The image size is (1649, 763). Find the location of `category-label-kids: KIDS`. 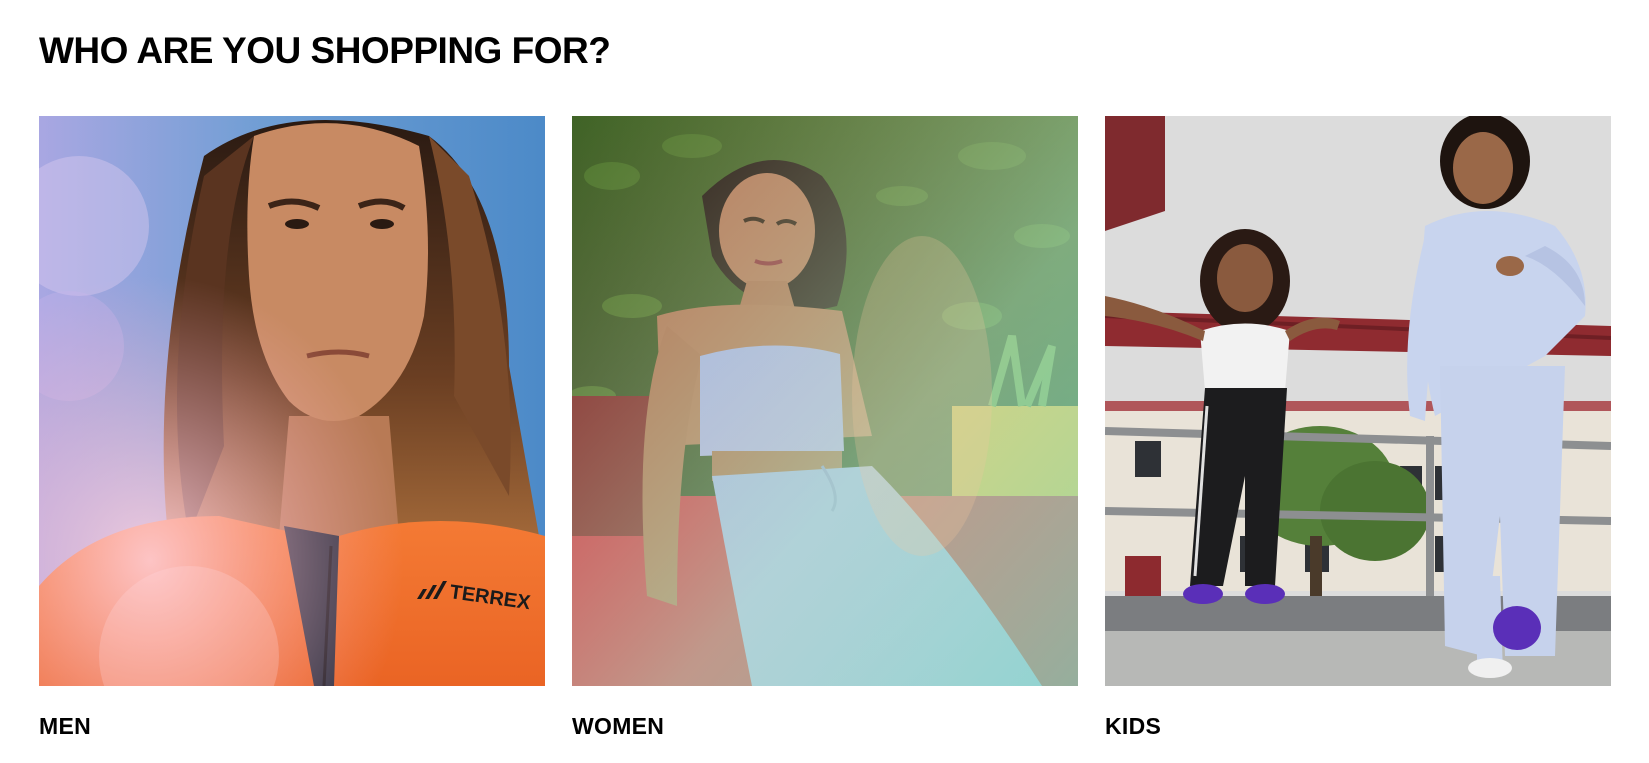

category-label-kids: KIDS is located at coordinates (1358, 726).